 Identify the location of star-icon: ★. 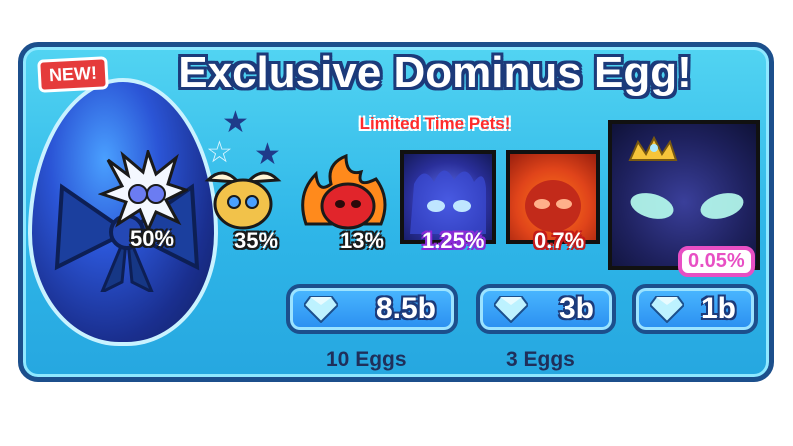
(235, 122).